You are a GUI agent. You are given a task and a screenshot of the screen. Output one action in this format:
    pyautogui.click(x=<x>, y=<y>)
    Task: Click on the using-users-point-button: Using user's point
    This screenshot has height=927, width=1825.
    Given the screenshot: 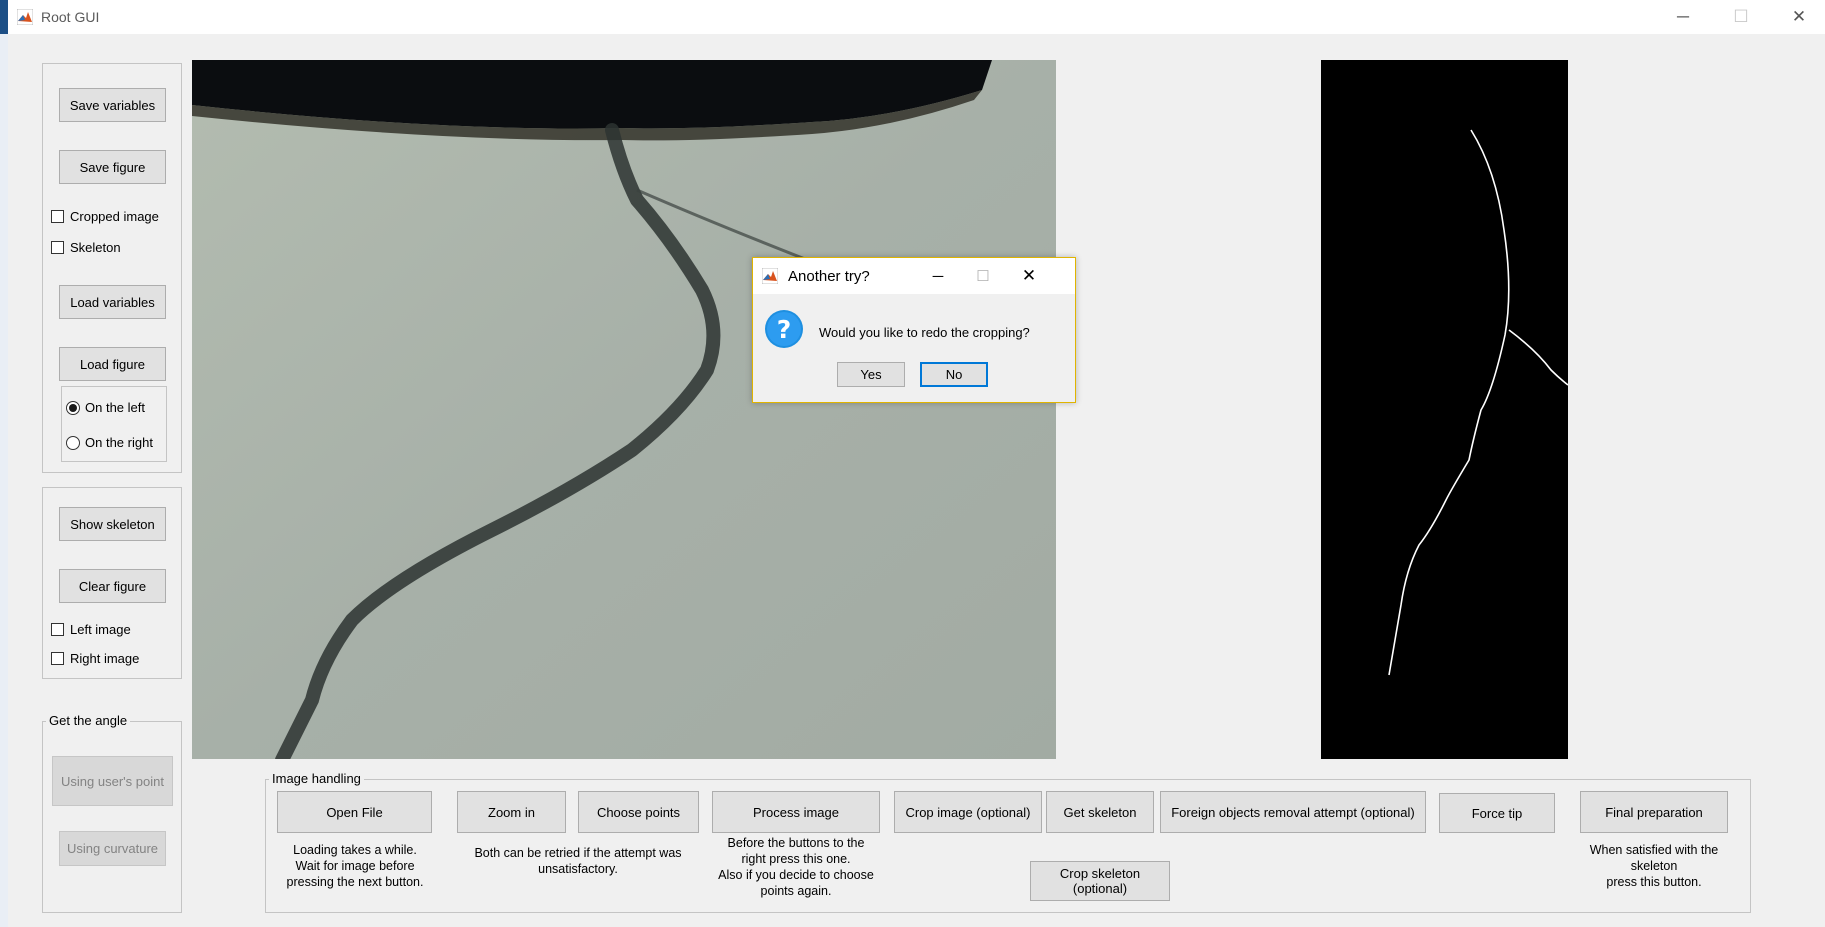 What is the action you would take?
    pyautogui.click(x=112, y=781)
    